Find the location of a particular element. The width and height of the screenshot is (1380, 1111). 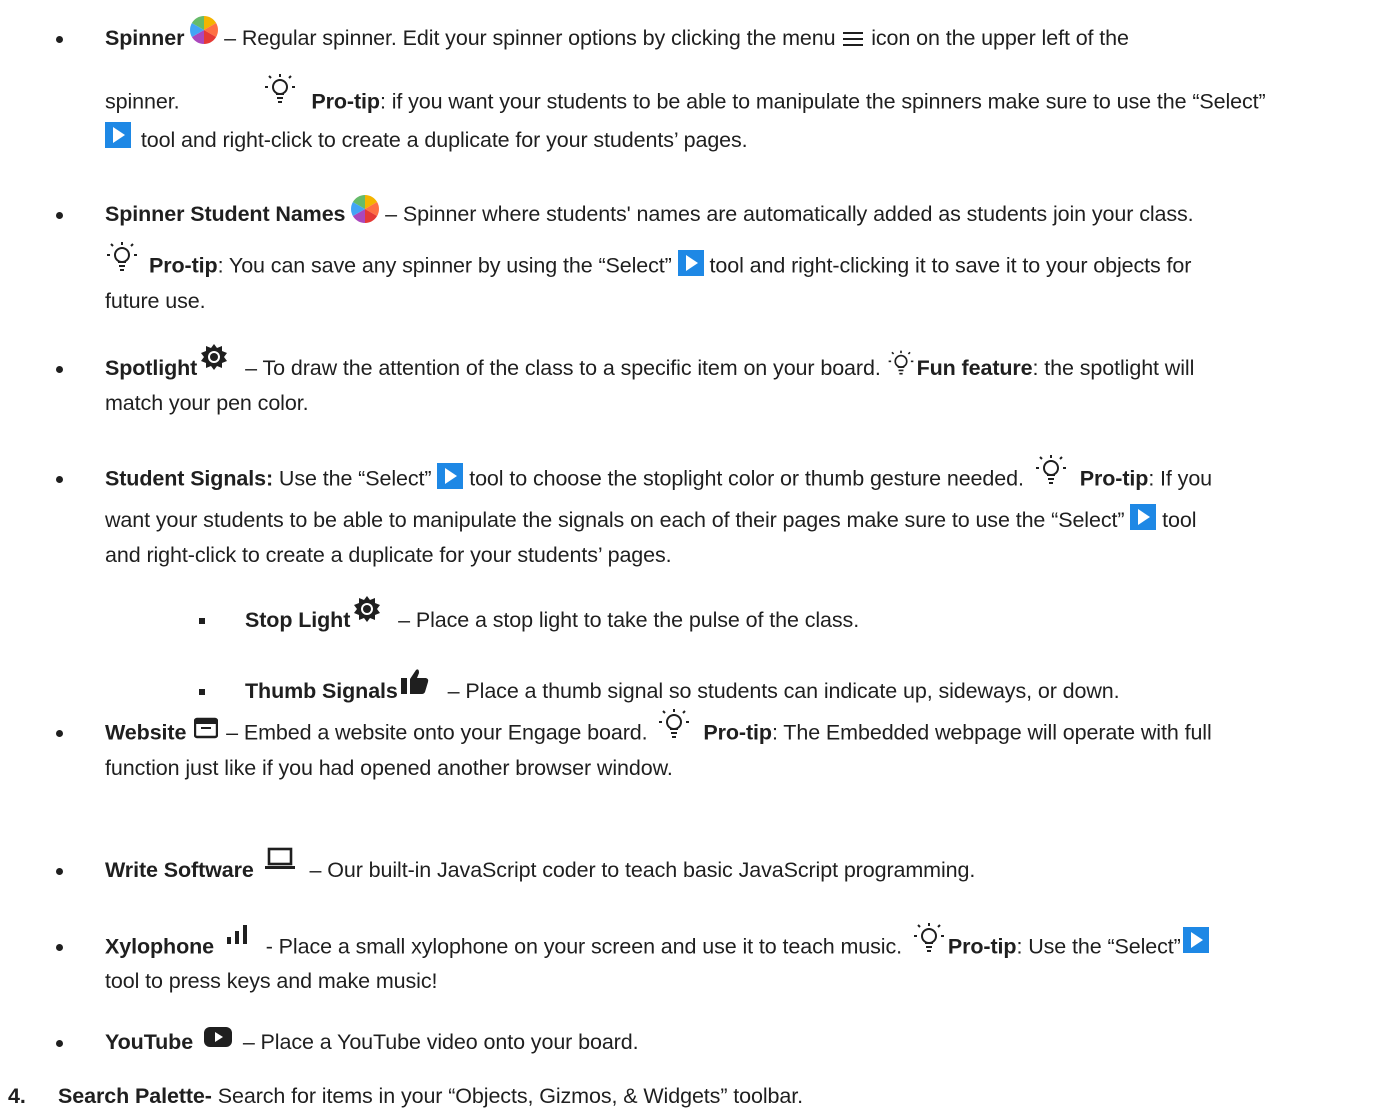

youtube-title: YouTube is located at coordinates (149, 1042).